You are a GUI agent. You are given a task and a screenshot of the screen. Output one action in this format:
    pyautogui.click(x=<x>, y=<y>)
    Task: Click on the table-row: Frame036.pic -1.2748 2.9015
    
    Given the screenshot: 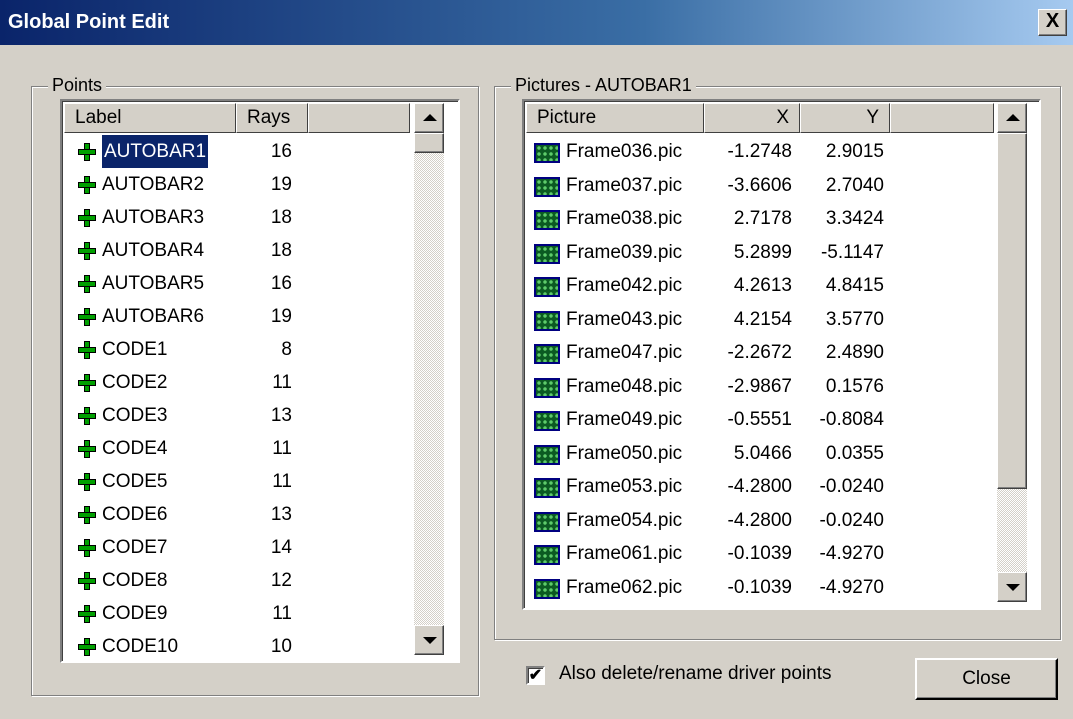 What is the action you would take?
    pyautogui.click(x=759, y=151)
    